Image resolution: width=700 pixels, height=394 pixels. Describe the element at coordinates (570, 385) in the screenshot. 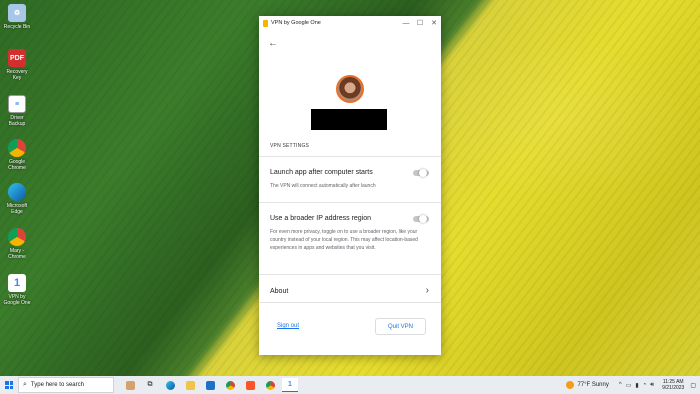

I see `sun-icon` at that location.